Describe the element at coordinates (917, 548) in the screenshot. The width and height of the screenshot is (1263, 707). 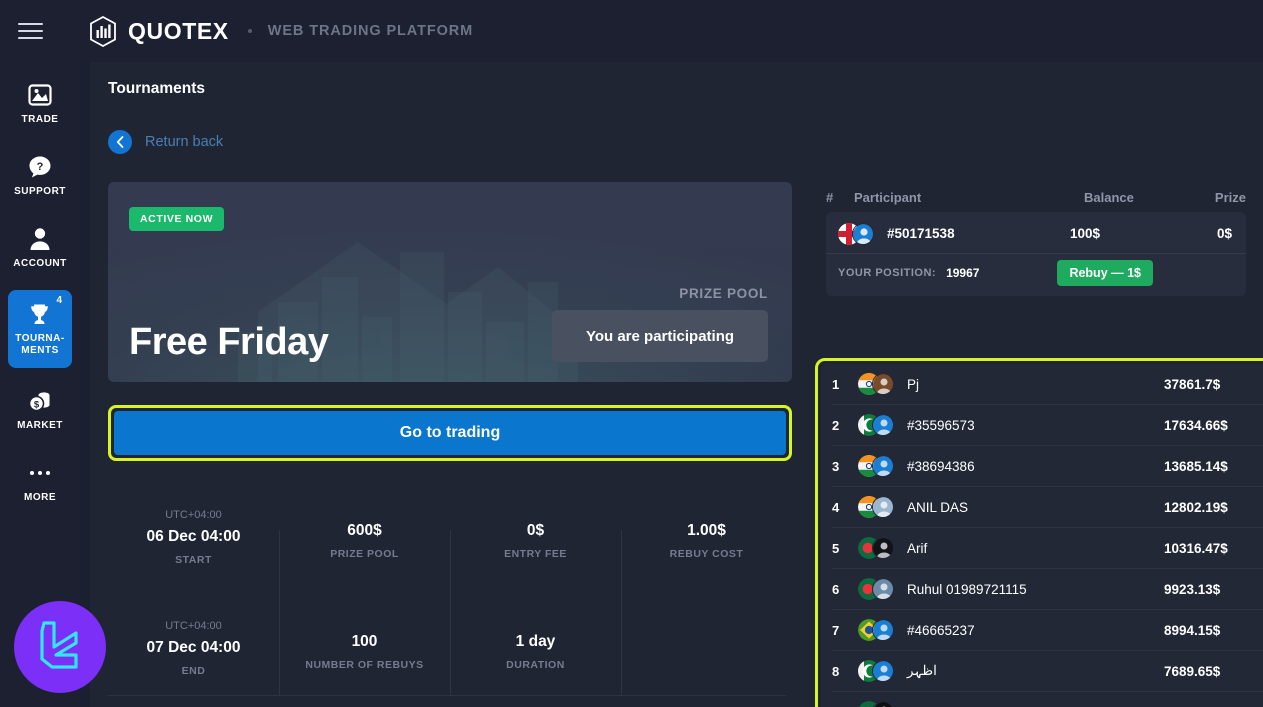
I see `row-username: Arif` at that location.